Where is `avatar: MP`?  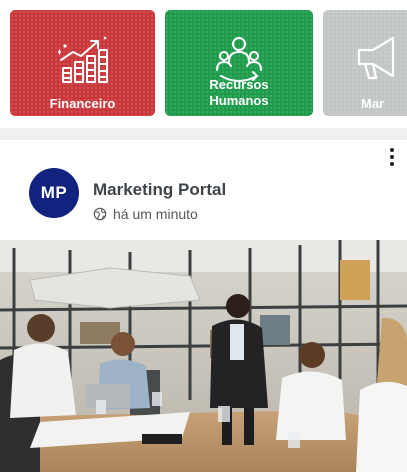
avatar: MP is located at coordinates (54, 193).